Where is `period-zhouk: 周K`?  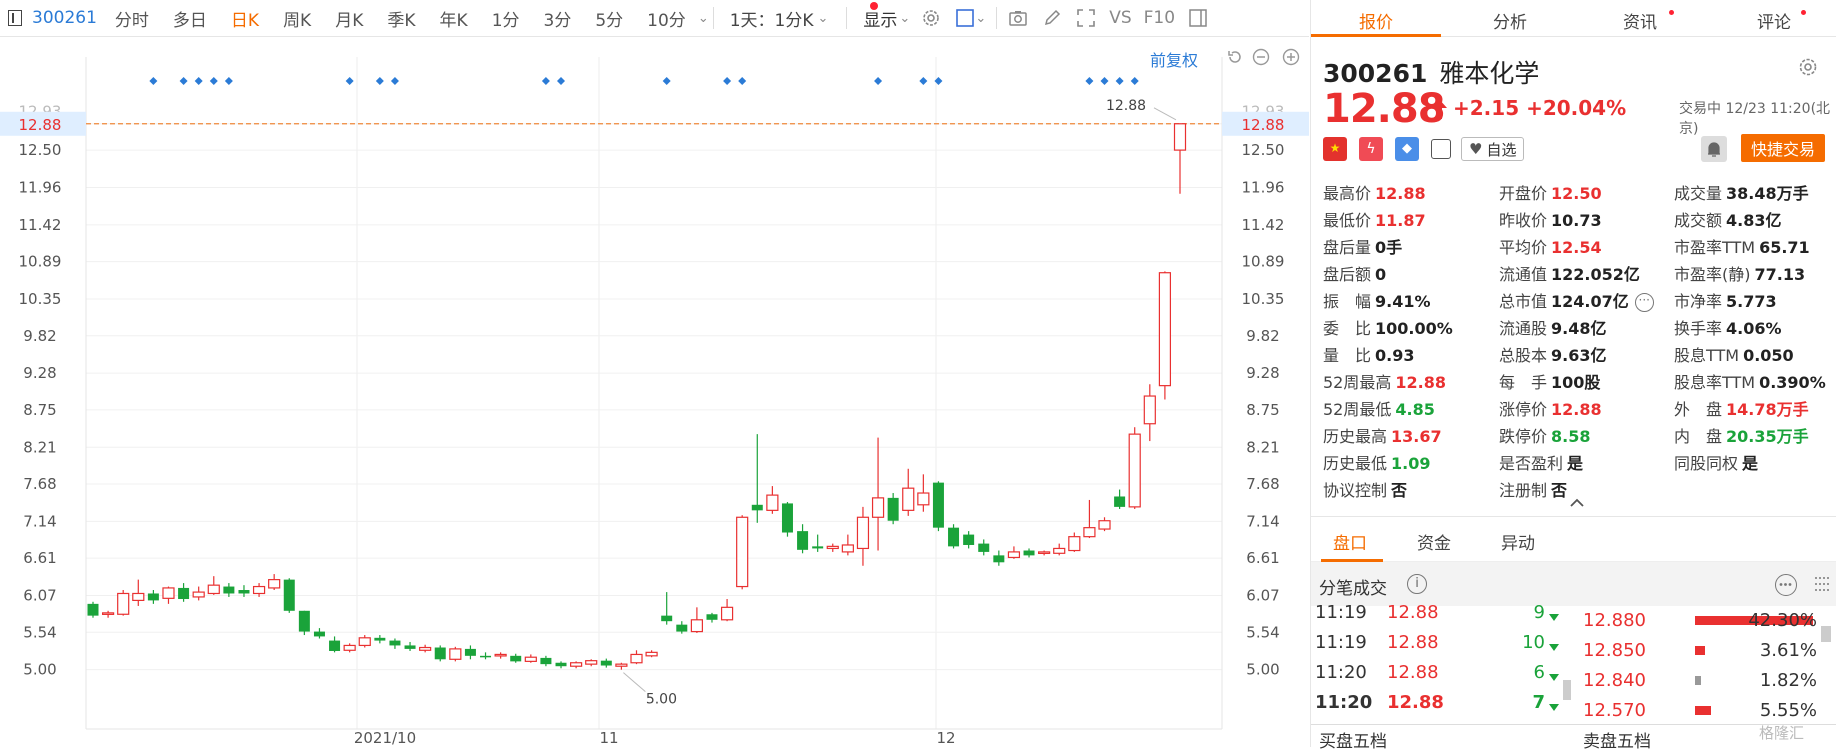
period-zhouk: 周K is located at coordinates (297, 18).